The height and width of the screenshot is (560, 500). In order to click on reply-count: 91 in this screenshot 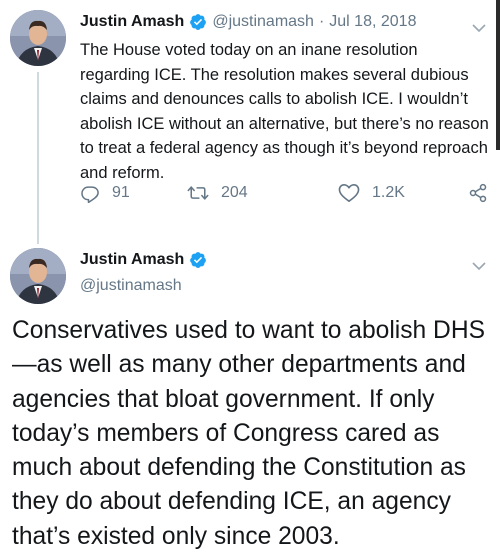, I will do `click(121, 192)`.